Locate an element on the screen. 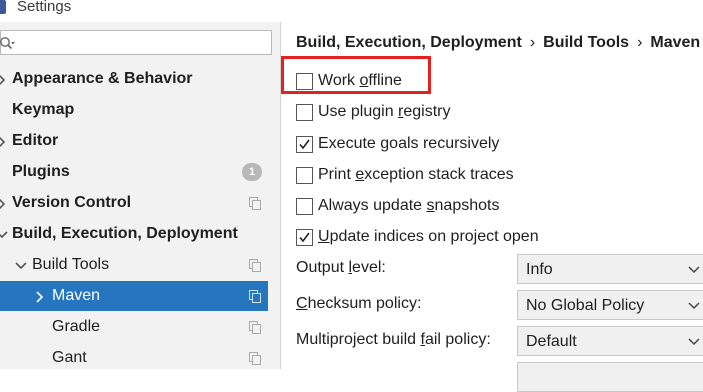 This screenshot has width=703, height=392. select-value: No Global Policy is located at coordinates (585, 305).